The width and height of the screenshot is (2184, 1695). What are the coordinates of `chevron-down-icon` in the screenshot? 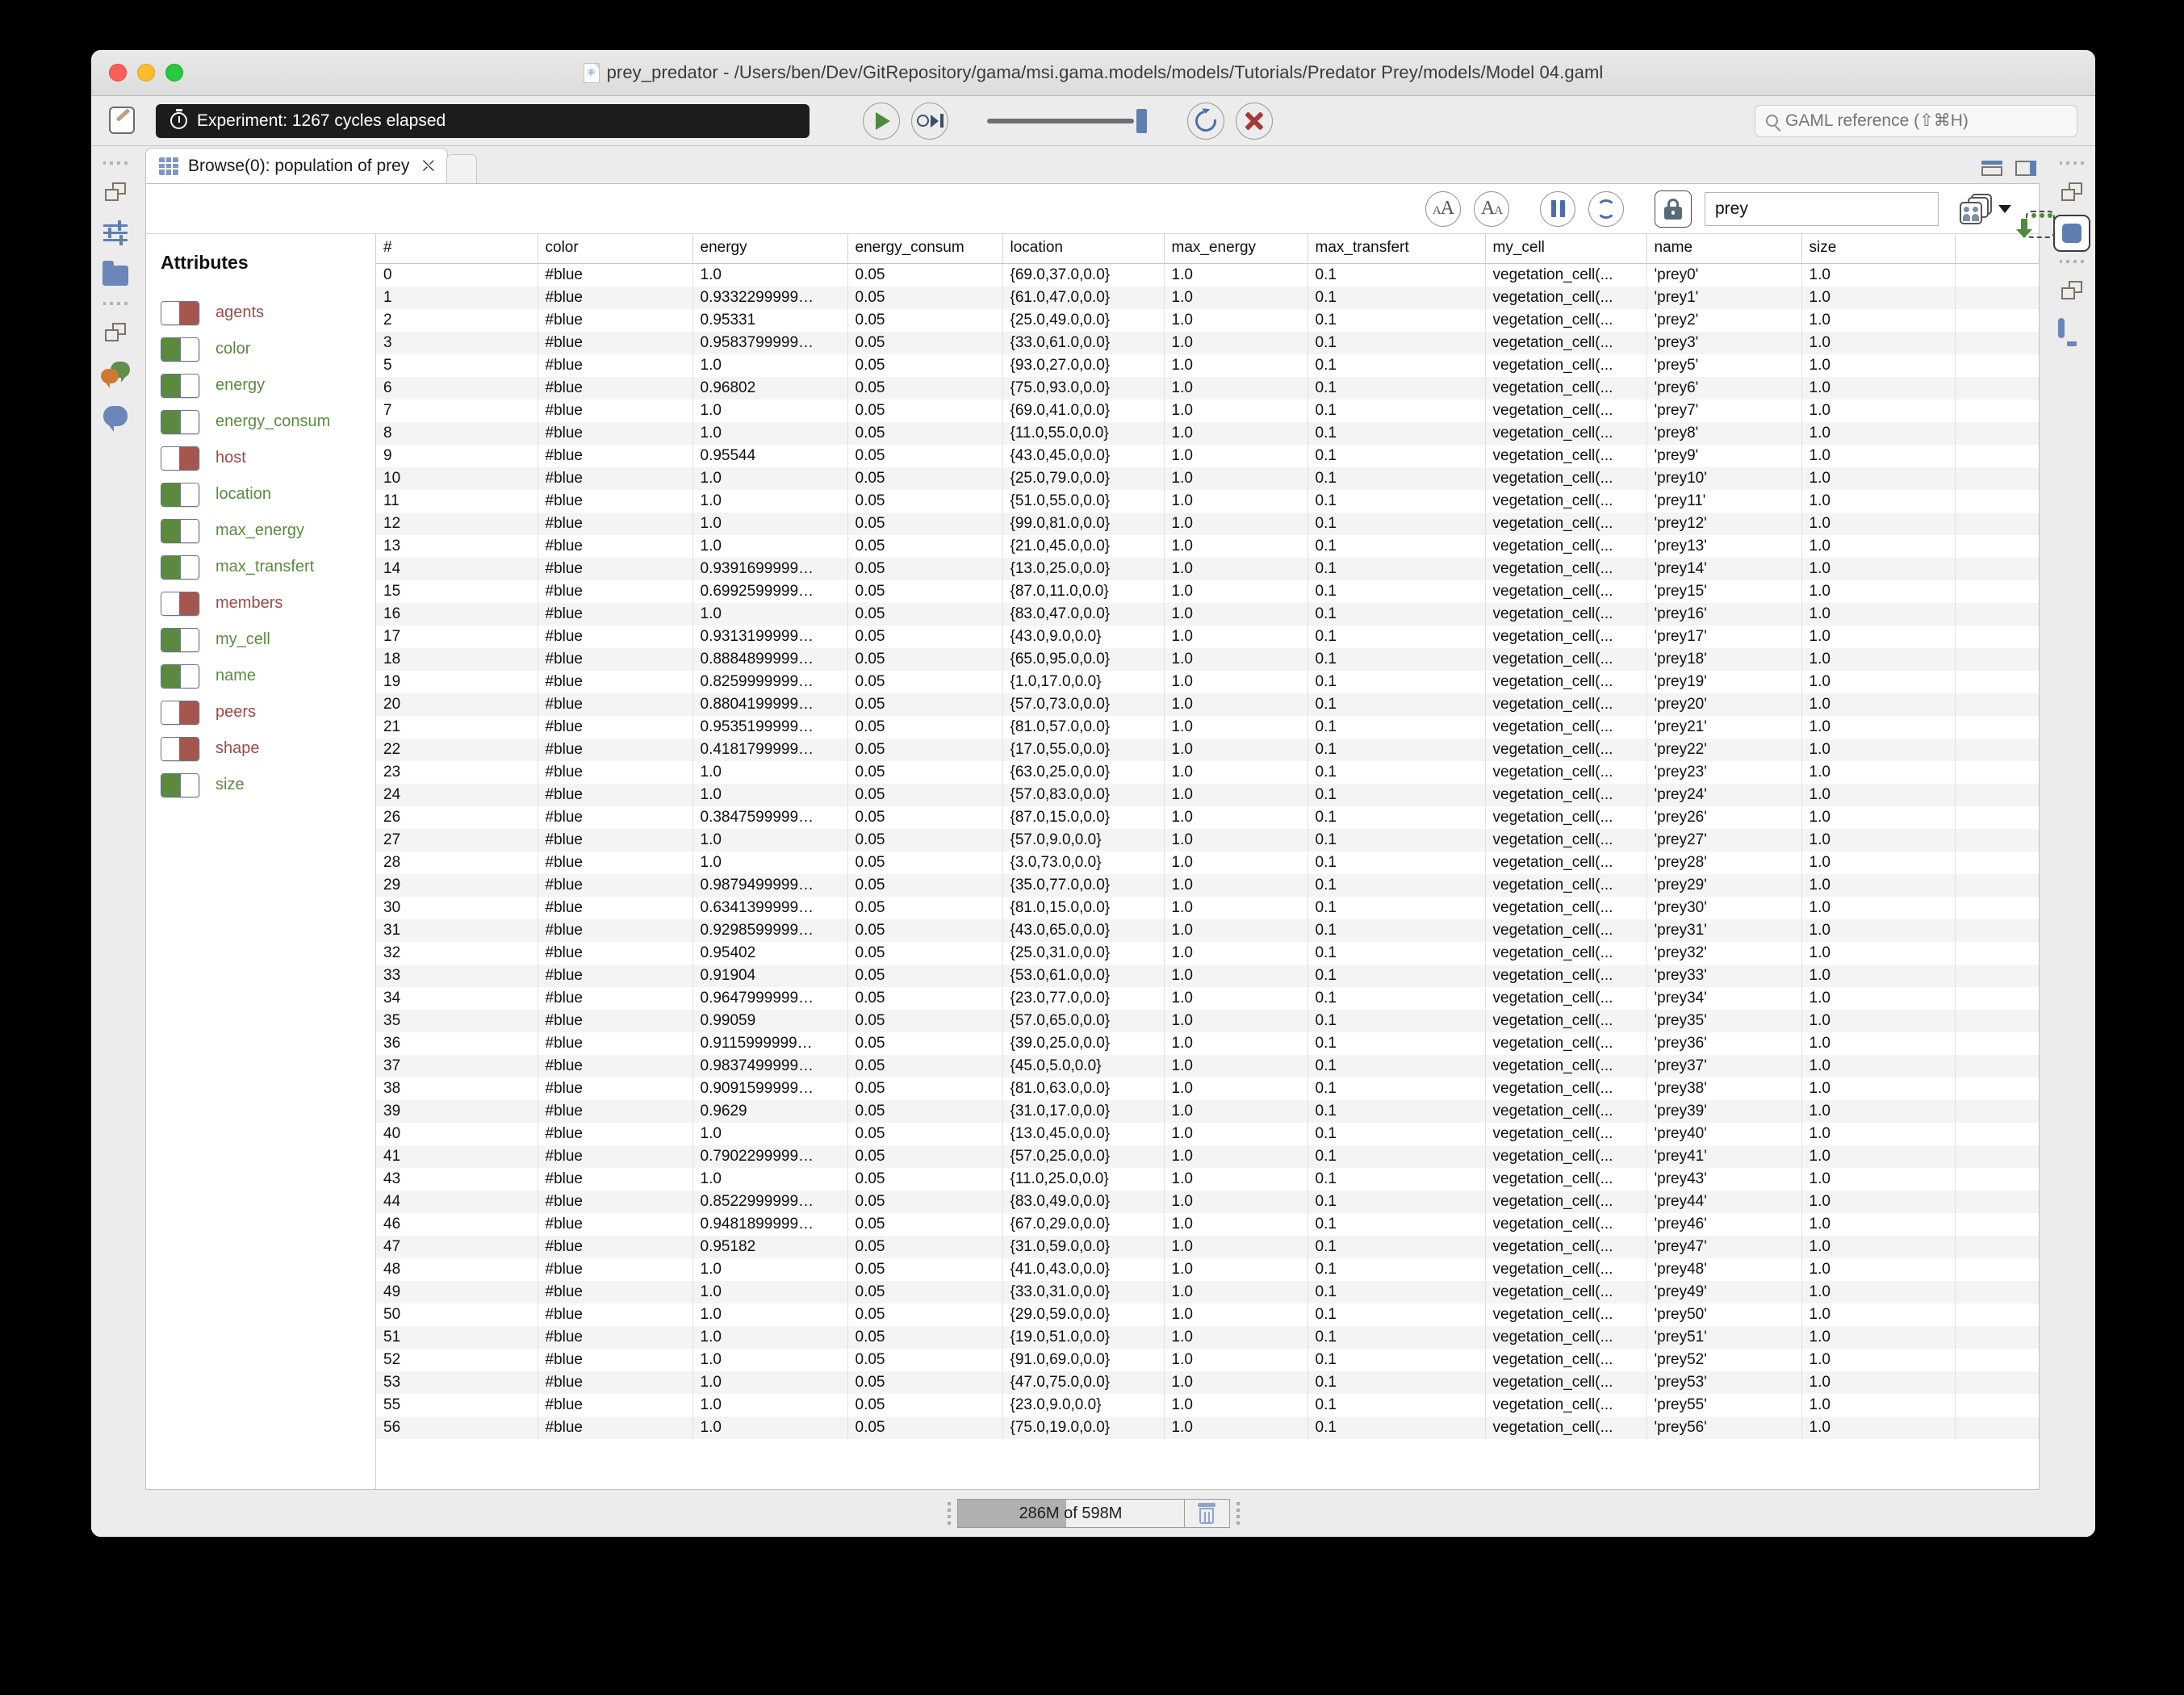 It's located at (2004, 208).